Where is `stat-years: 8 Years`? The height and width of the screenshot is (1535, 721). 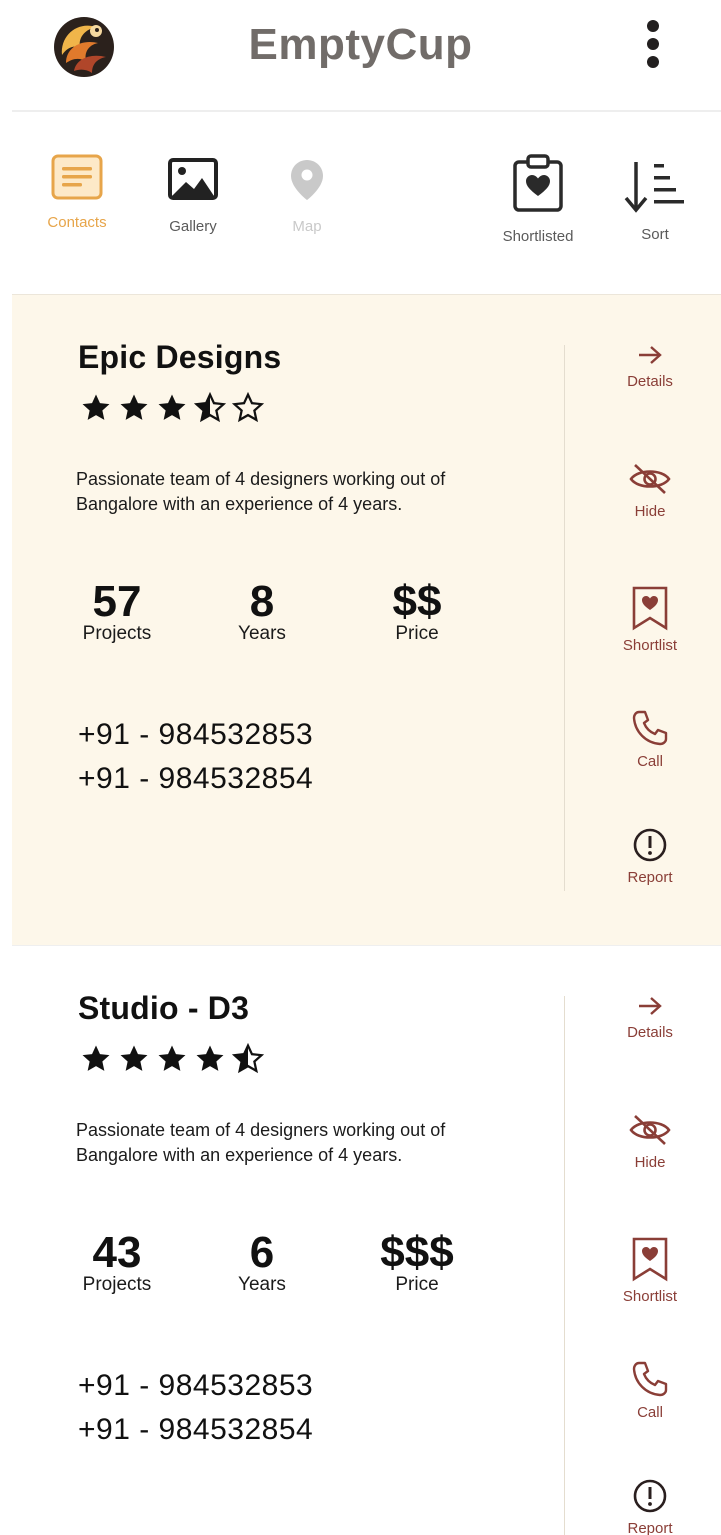
stat-years: 8 Years is located at coordinates (262, 611).